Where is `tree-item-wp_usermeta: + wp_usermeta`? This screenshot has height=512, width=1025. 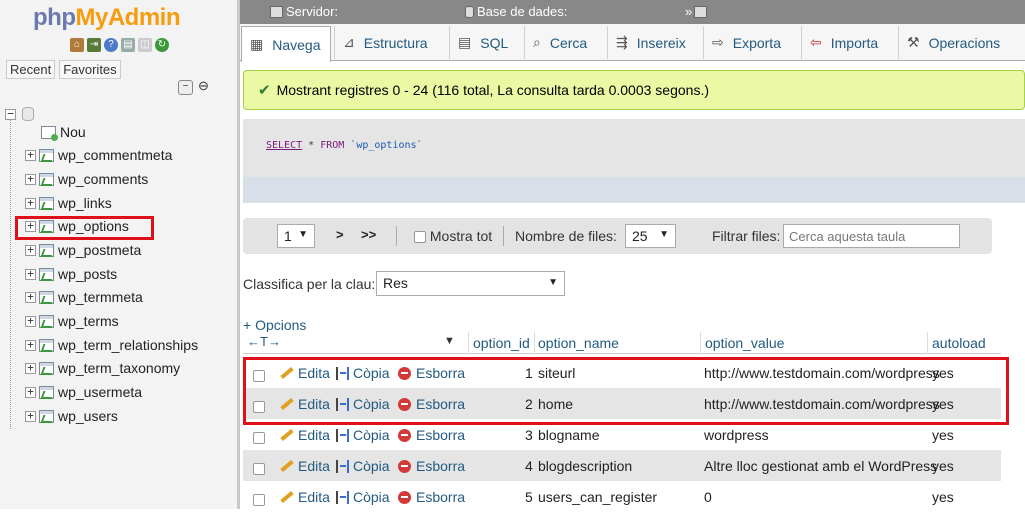 tree-item-wp_usermeta: + wp_usermeta is located at coordinates (83, 392).